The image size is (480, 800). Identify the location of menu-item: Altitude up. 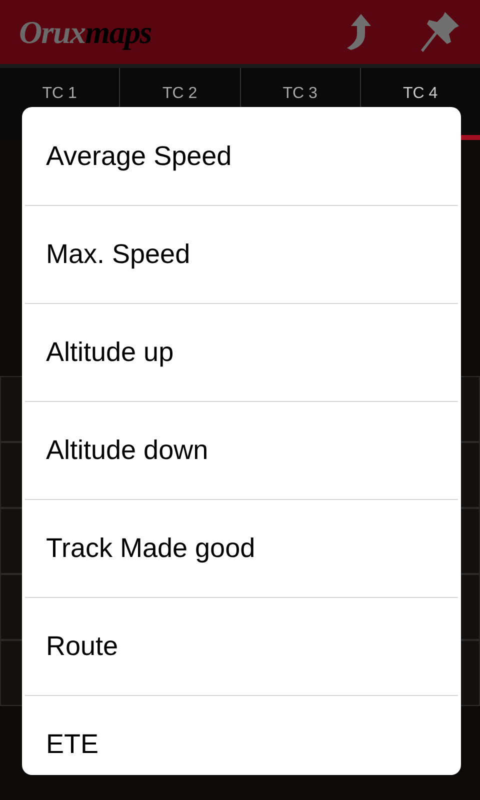
(241, 352).